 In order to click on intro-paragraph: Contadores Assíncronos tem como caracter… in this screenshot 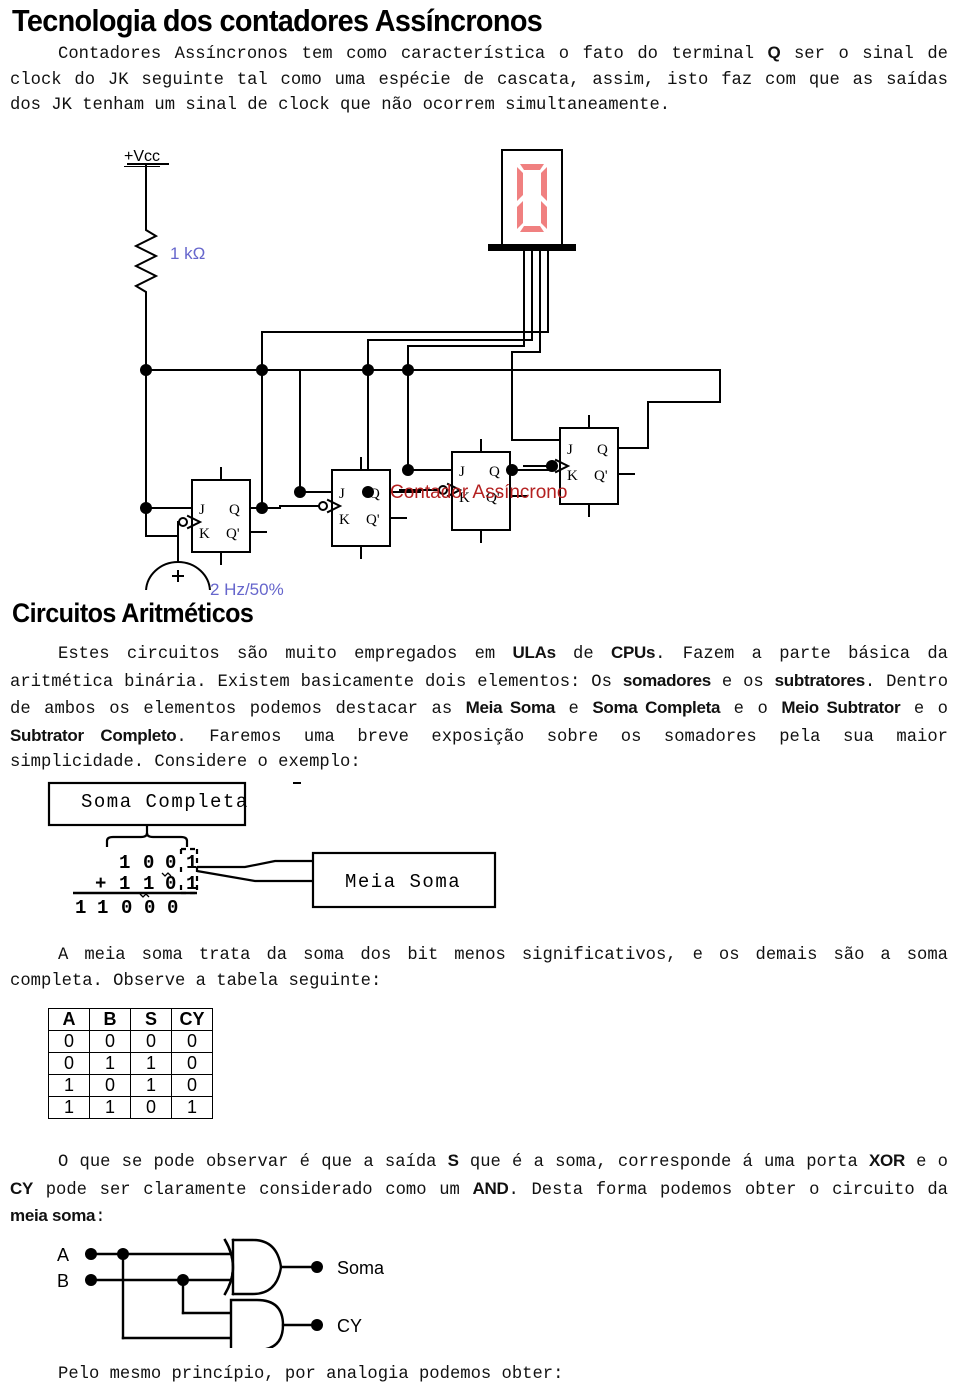, I will do `click(479, 79)`.